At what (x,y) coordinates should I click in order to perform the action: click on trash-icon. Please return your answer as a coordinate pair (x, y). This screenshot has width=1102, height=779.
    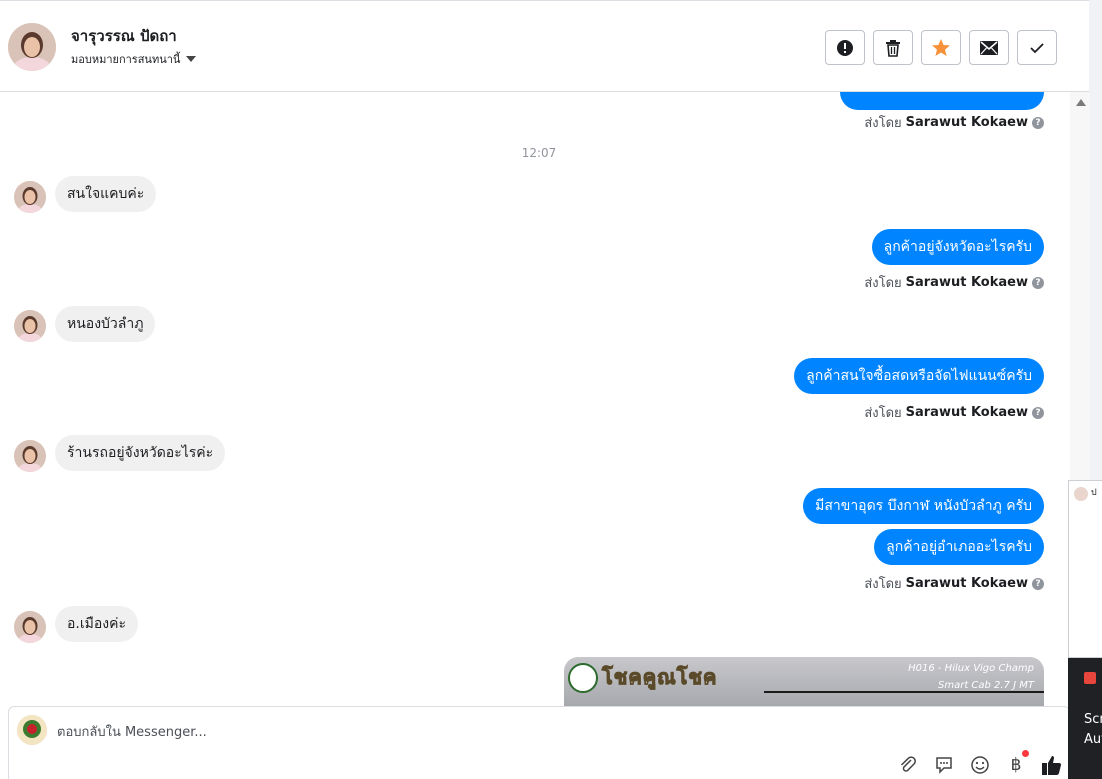
    Looking at the image, I should click on (893, 48).